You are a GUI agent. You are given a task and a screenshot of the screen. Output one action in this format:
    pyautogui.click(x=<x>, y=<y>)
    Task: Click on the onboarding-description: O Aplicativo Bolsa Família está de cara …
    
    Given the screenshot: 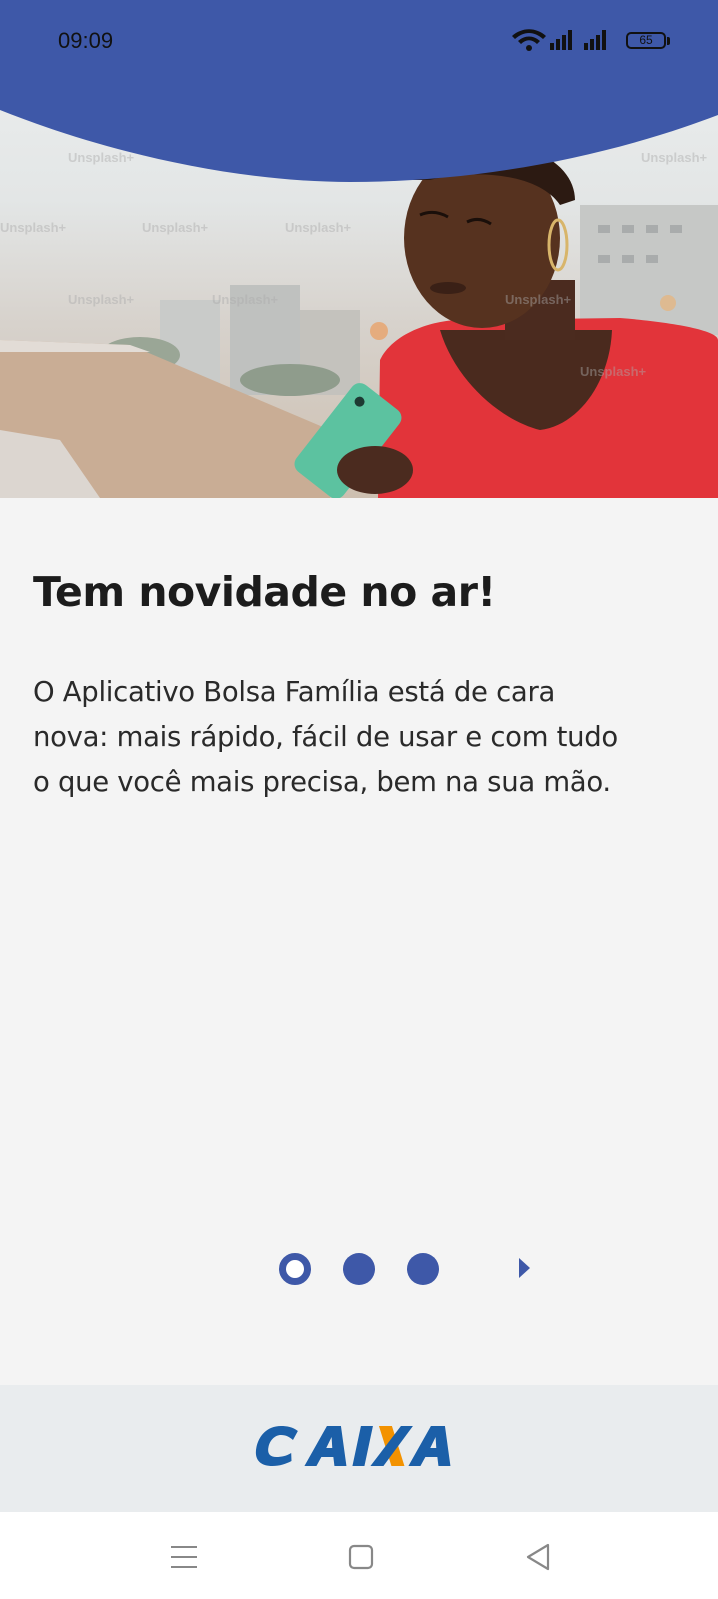 What is the action you would take?
    pyautogui.click(x=363, y=737)
    